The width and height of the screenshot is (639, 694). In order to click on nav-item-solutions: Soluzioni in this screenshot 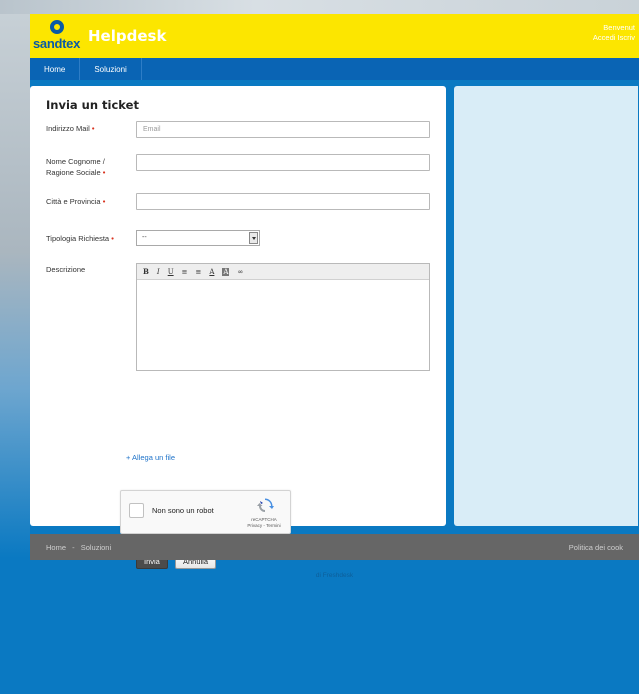, I will do `click(111, 69)`.